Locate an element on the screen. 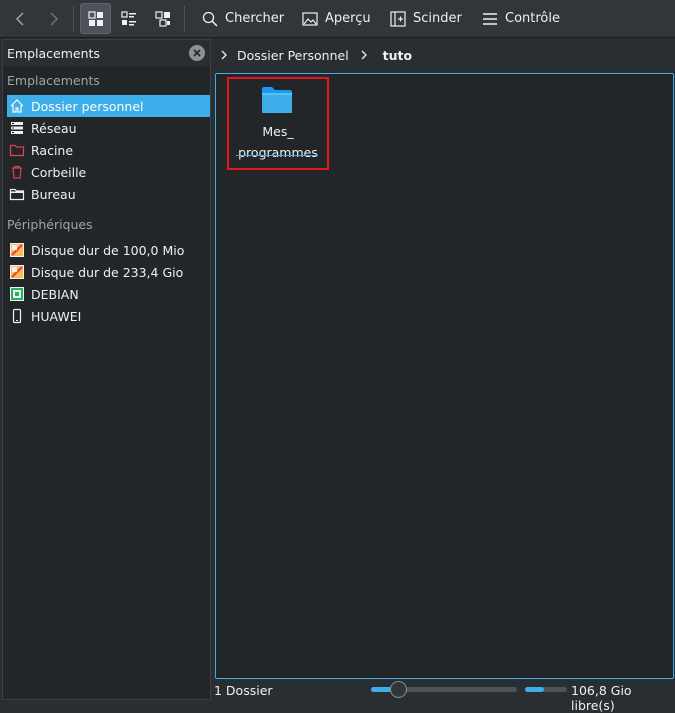  icons-view-icon is located at coordinates (95, 18).